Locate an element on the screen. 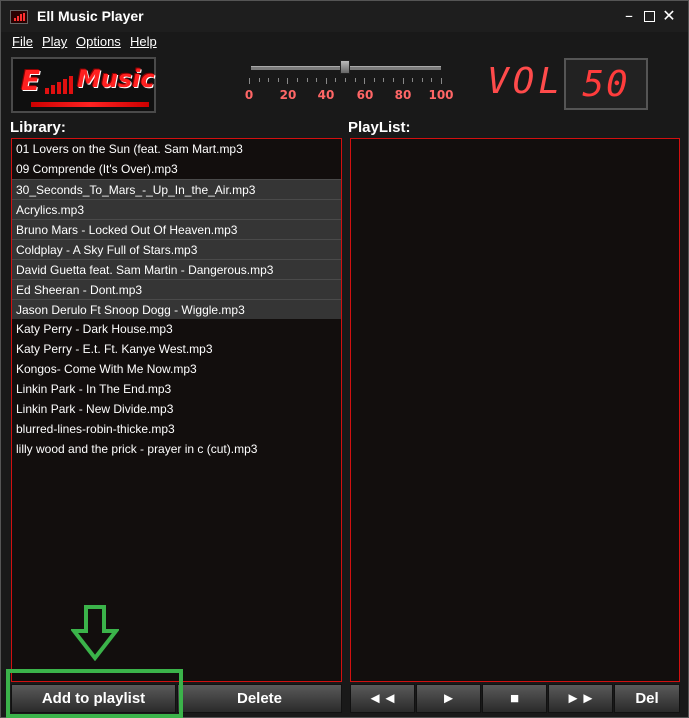 The height and width of the screenshot is (718, 689). library-item: Jason Derulo Ft Snoop Dogg - Wiggle.mp3 is located at coordinates (176, 309).